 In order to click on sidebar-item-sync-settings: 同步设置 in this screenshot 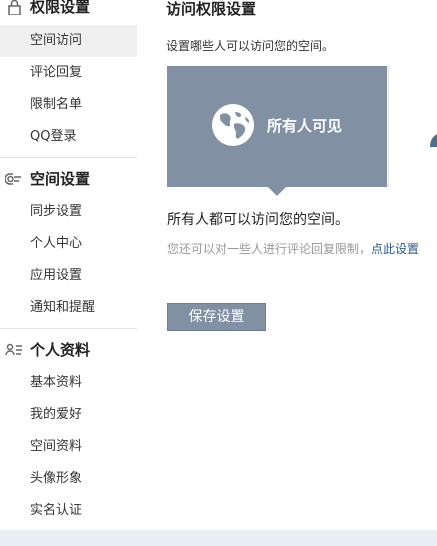, I will do `click(68, 212)`.